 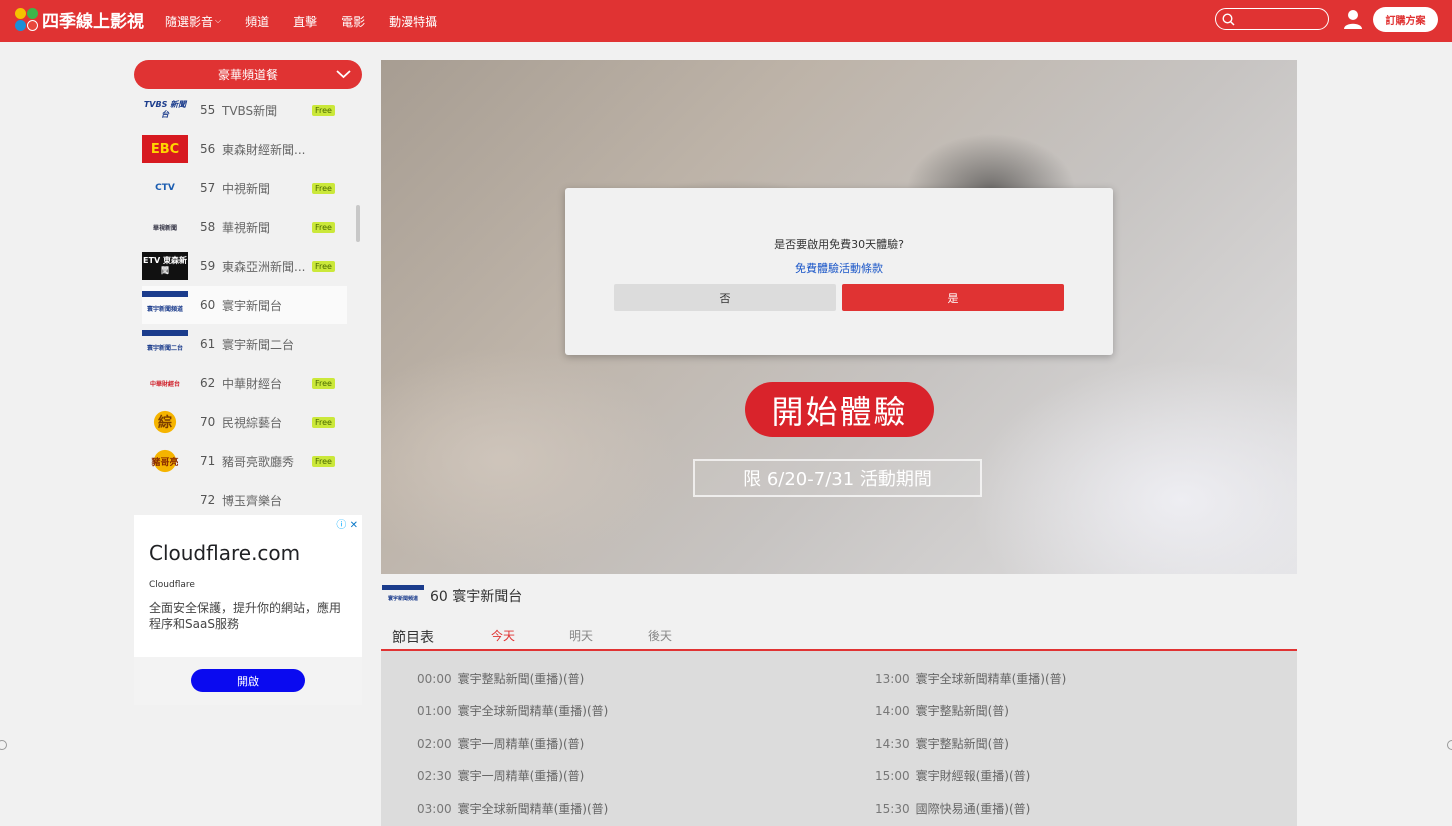 What do you see at coordinates (434, 711) in the screenshot?
I see `program-time: 01:00` at bounding box center [434, 711].